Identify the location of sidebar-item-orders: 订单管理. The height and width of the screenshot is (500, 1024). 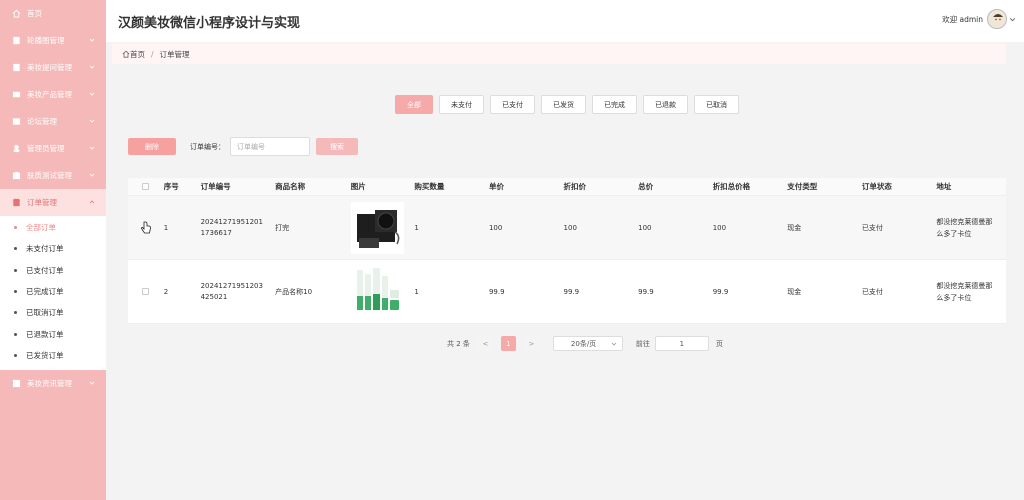
(53, 202).